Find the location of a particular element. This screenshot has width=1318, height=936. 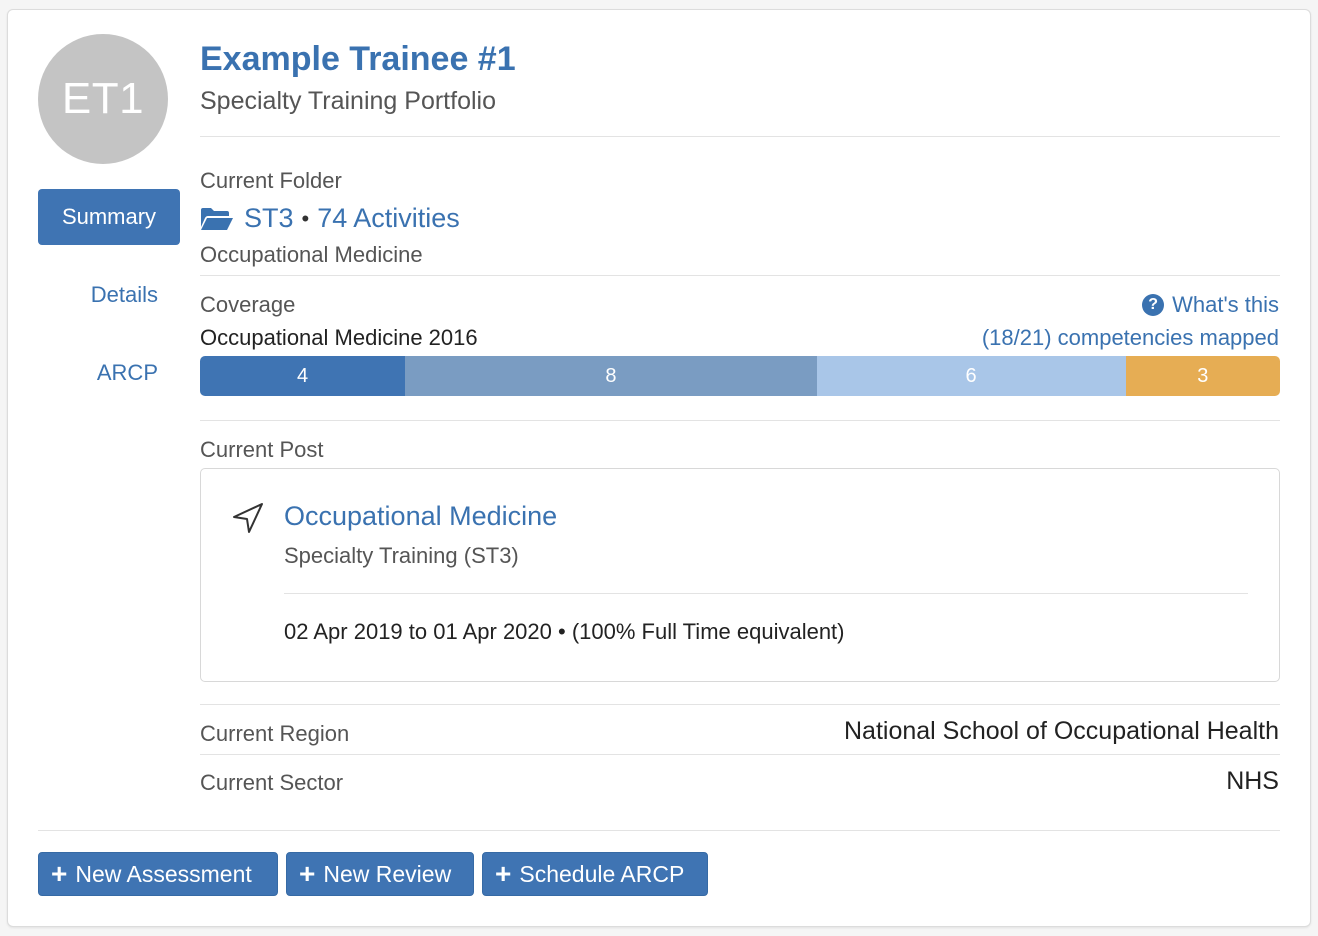

coverage-segment: 3 is located at coordinates (1202, 376).